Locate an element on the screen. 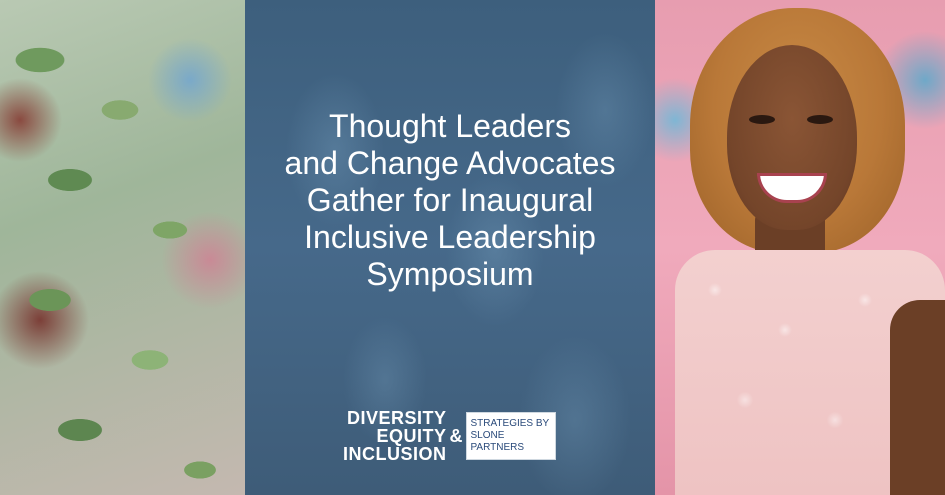 Image resolution: width=945 pixels, height=495 pixels. logo-word: DIVERSITY is located at coordinates (396, 418).